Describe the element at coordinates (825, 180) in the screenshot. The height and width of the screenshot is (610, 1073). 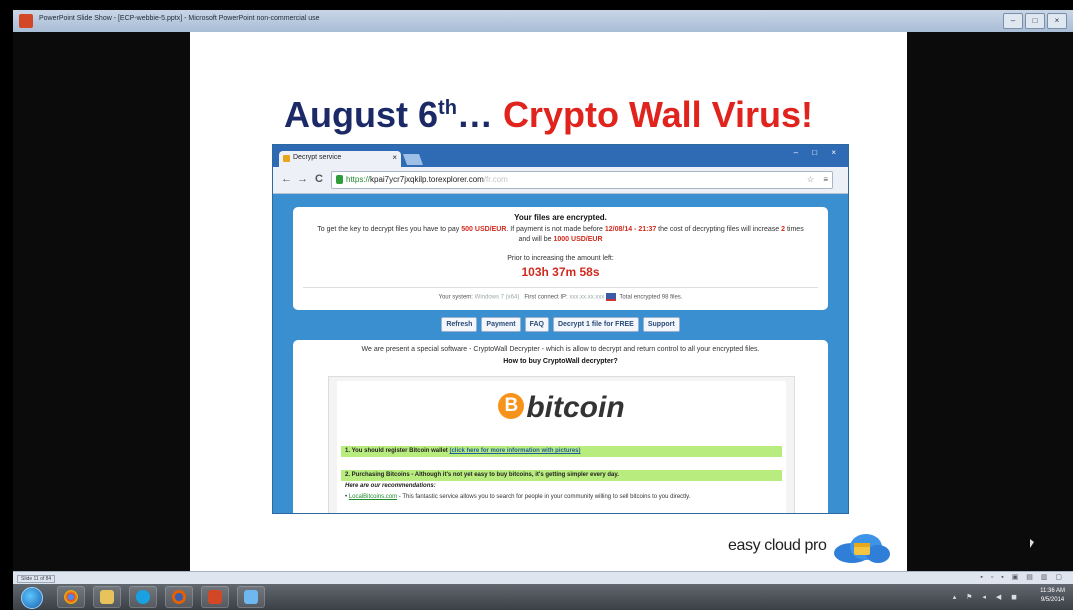
I see `menu-icon: ≡` at that location.